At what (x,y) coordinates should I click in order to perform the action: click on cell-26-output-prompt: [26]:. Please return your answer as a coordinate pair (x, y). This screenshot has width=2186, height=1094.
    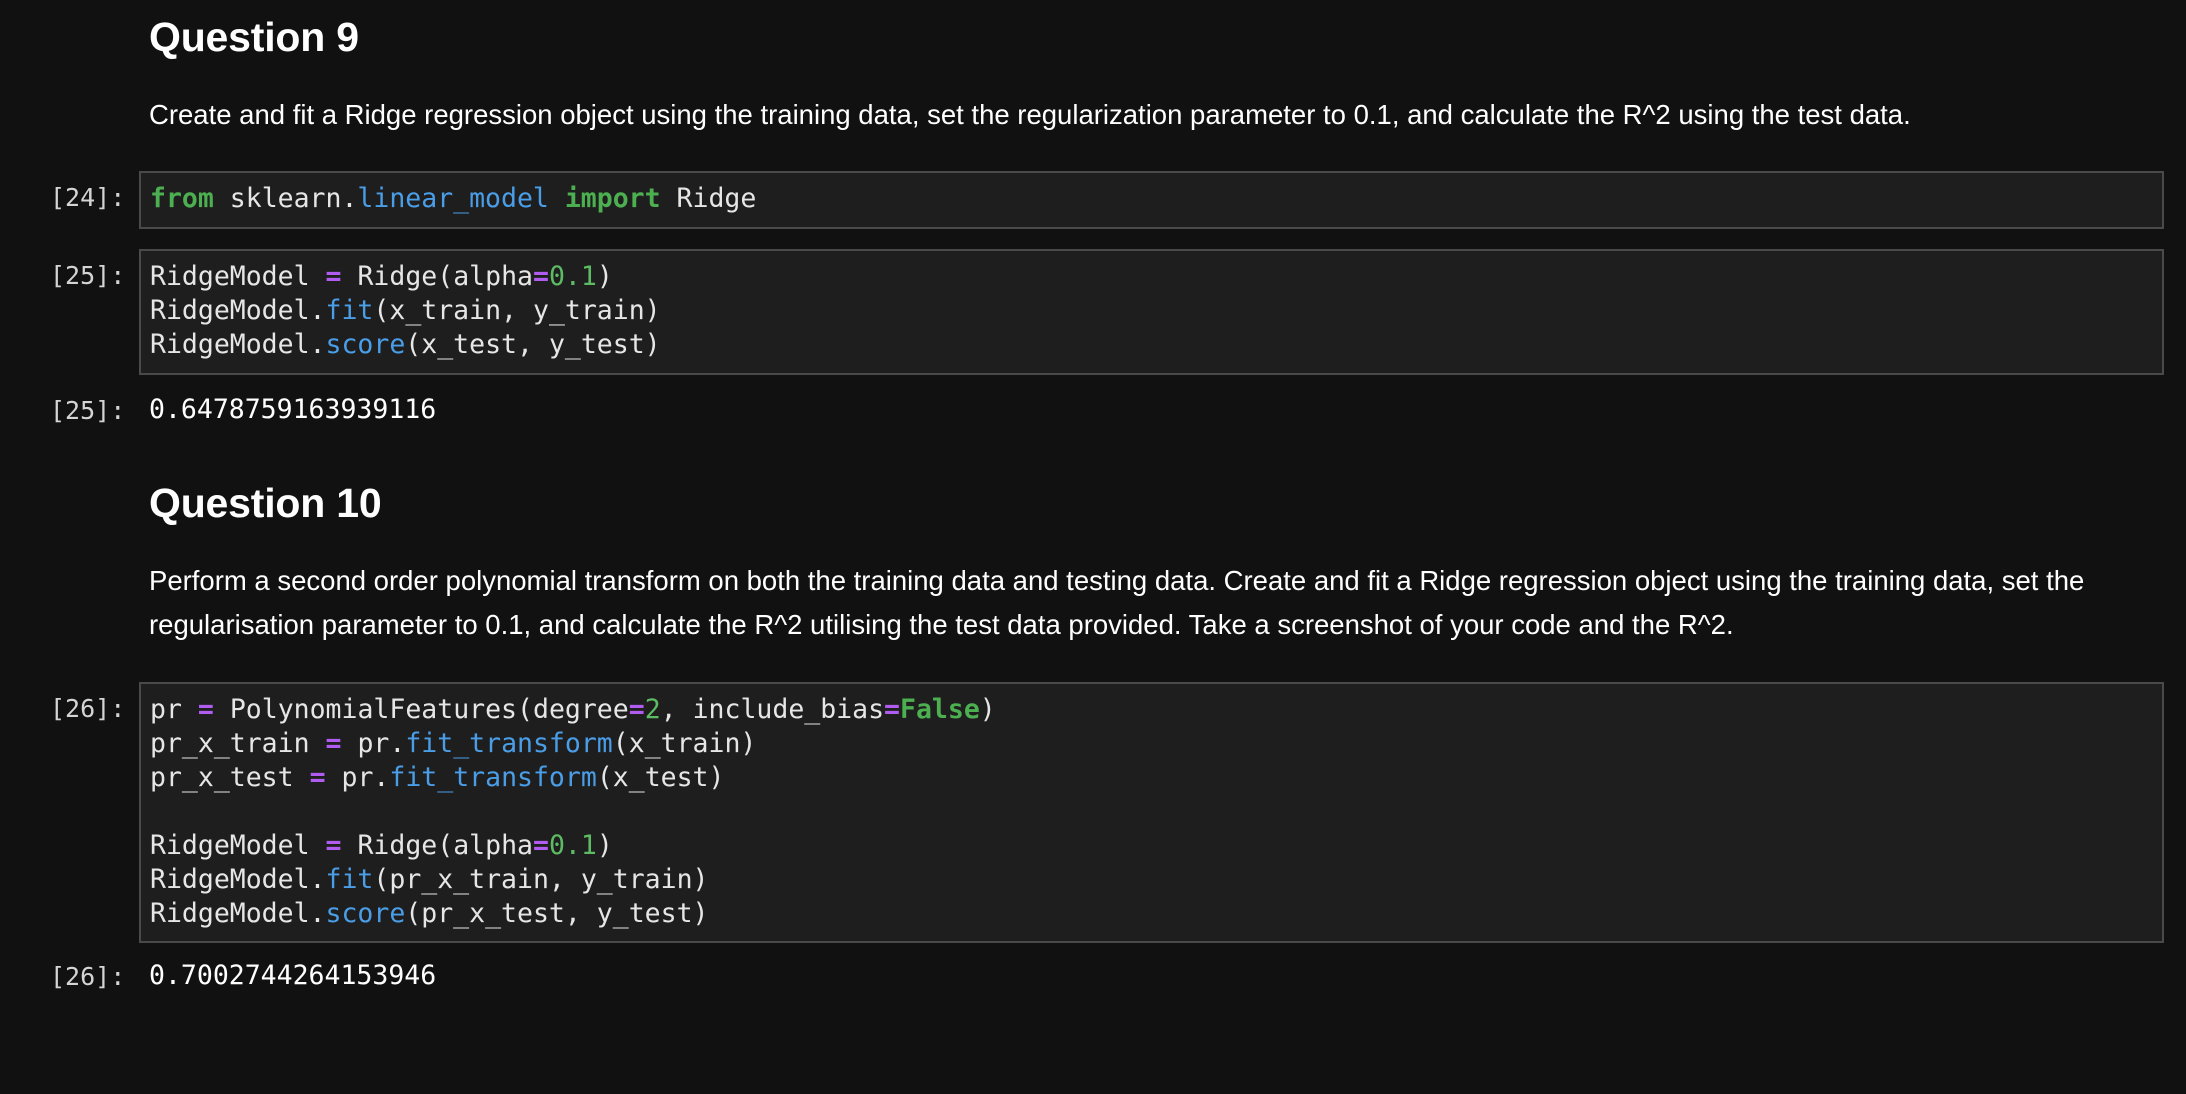
    Looking at the image, I should click on (88, 976).